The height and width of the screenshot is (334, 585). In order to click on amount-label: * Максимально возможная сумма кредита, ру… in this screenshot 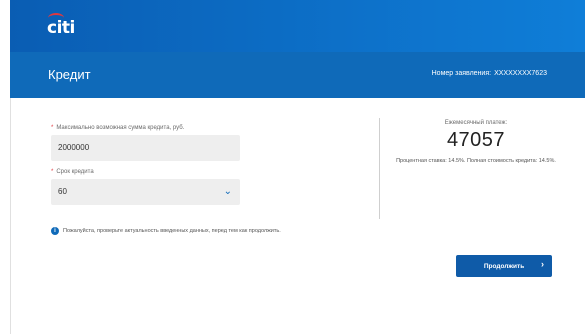, I will do `click(117, 128)`.